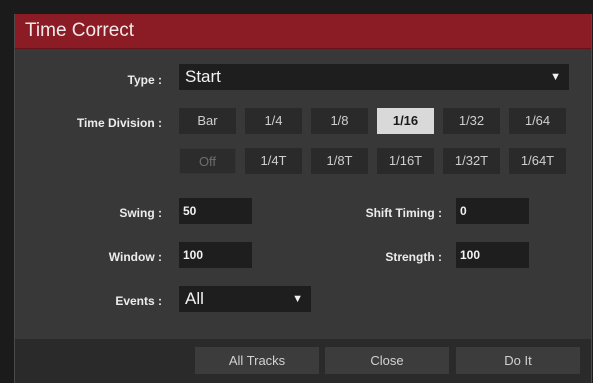 The width and height of the screenshot is (593, 383). I want to click on shift-timing-field: 0, so click(492, 211).